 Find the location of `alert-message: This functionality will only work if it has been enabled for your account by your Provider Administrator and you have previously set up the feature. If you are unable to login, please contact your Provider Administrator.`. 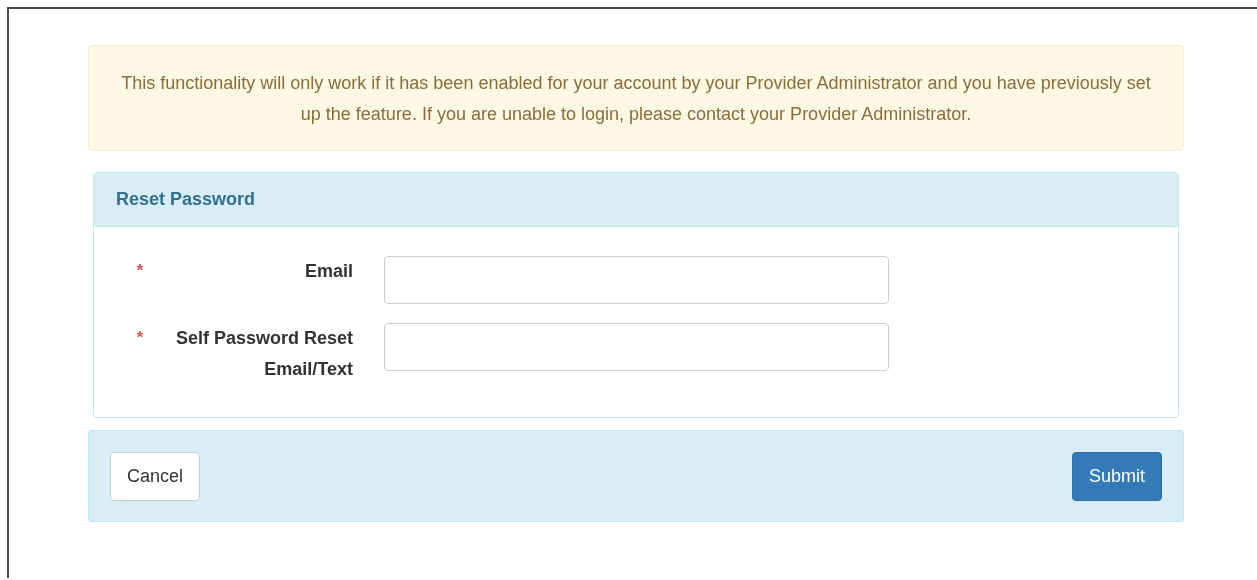

alert-message: This functionality will only work if it has been enabled for your account by your Provider Administrator and you have previously set up the feature. If you are unable to login, please contact your Provider Administrator. is located at coordinates (636, 99).